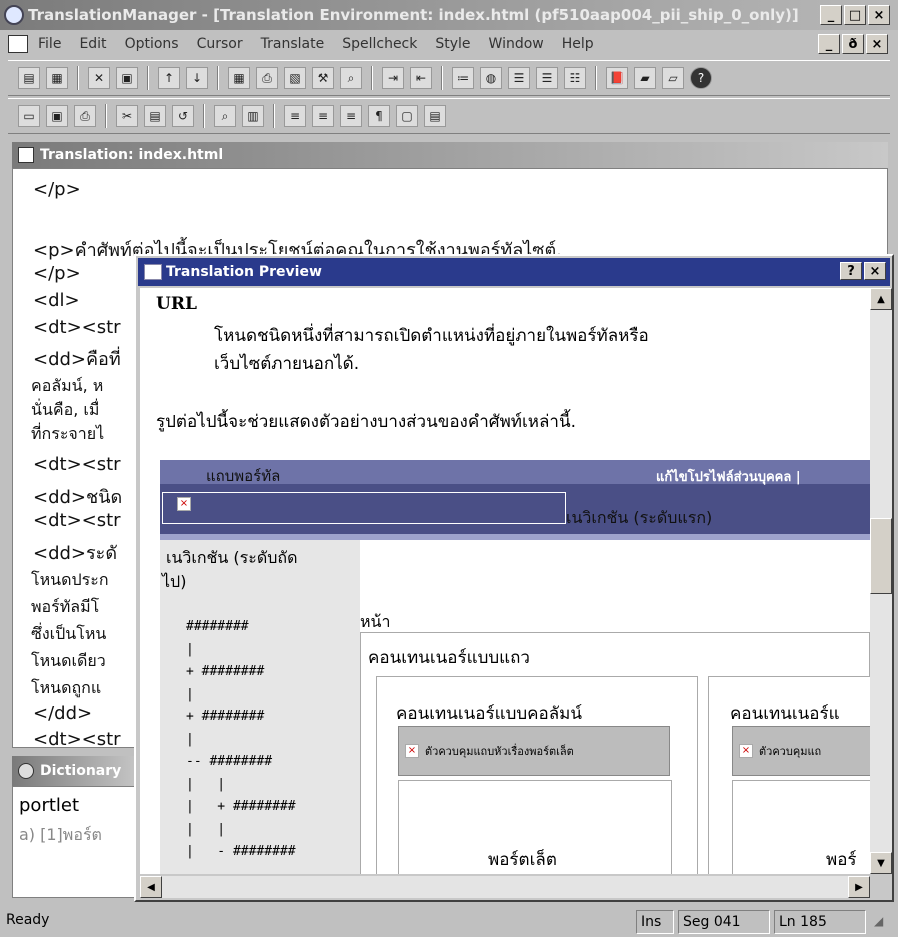 This screenshot has height=937, width=898. I want to click on open-folder-icon: ▭, so click(29, 116).